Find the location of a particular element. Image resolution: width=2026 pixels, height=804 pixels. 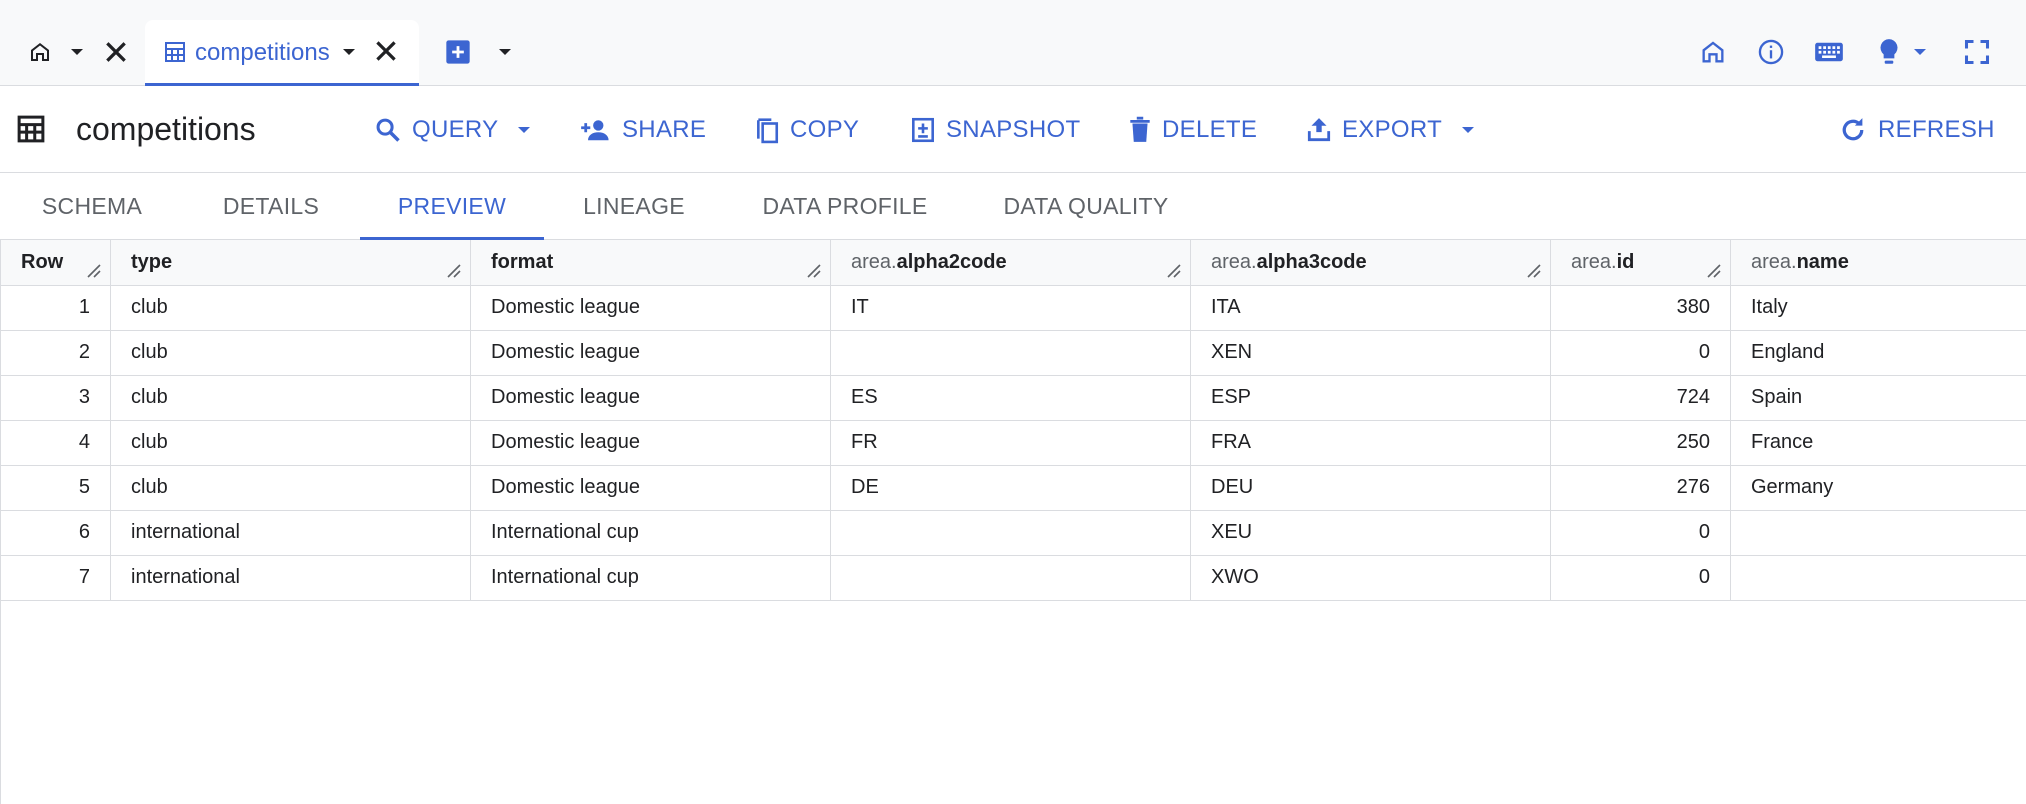

tab-close-button is located at coordinates (386, 53).